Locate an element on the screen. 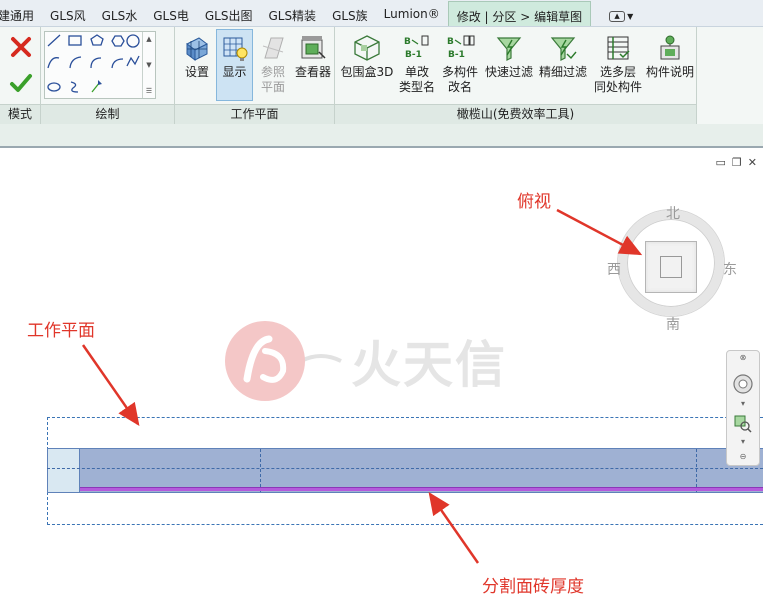  ribbon-display-toggle: ▲ ▼ is located at coordinates (621, 13).